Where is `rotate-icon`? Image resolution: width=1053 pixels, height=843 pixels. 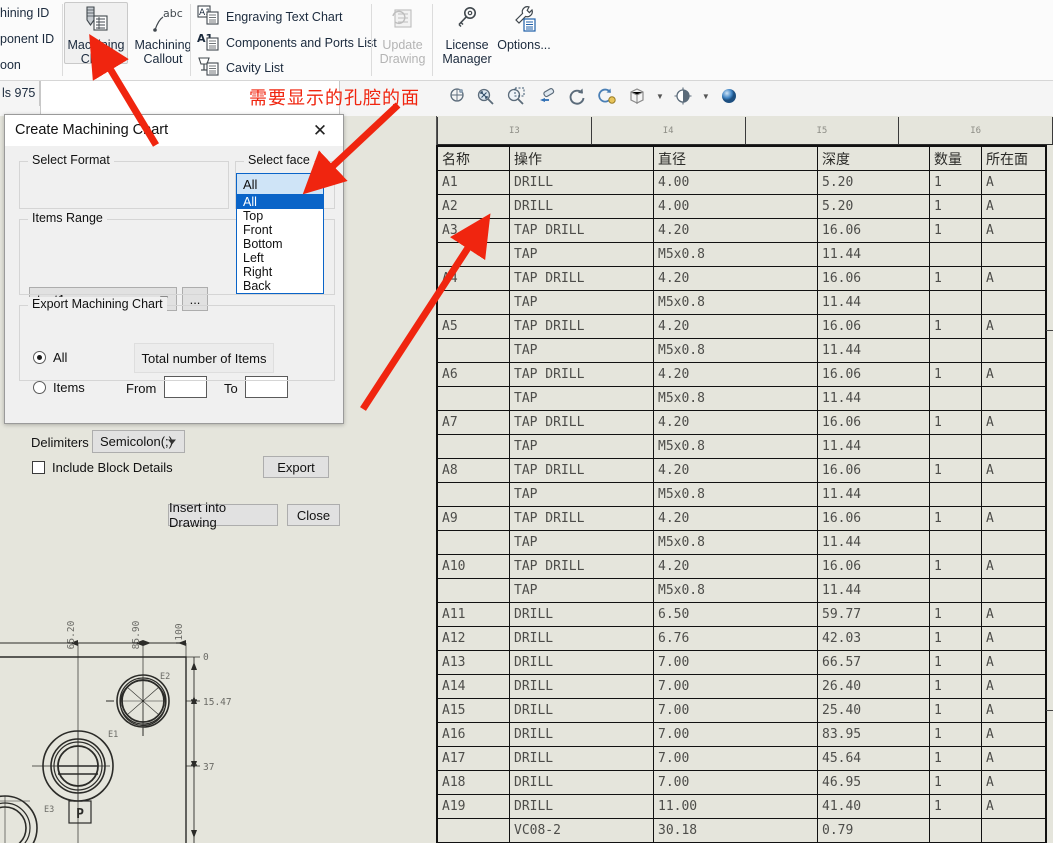 rotate-icon is located at coordinates (577, 96).